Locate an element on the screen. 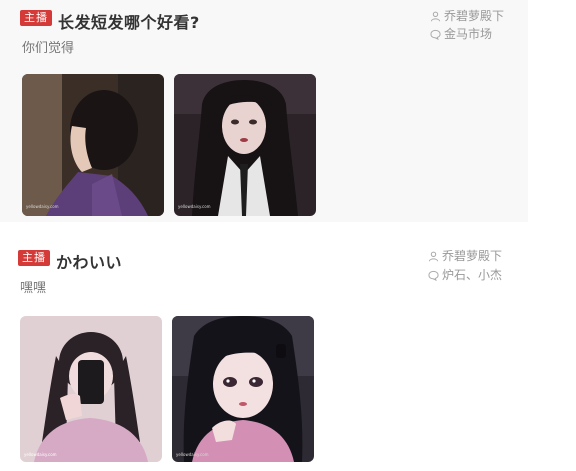  photo-long-hair-icon: yellowdaisy.com is located at coordinates (245, 145).